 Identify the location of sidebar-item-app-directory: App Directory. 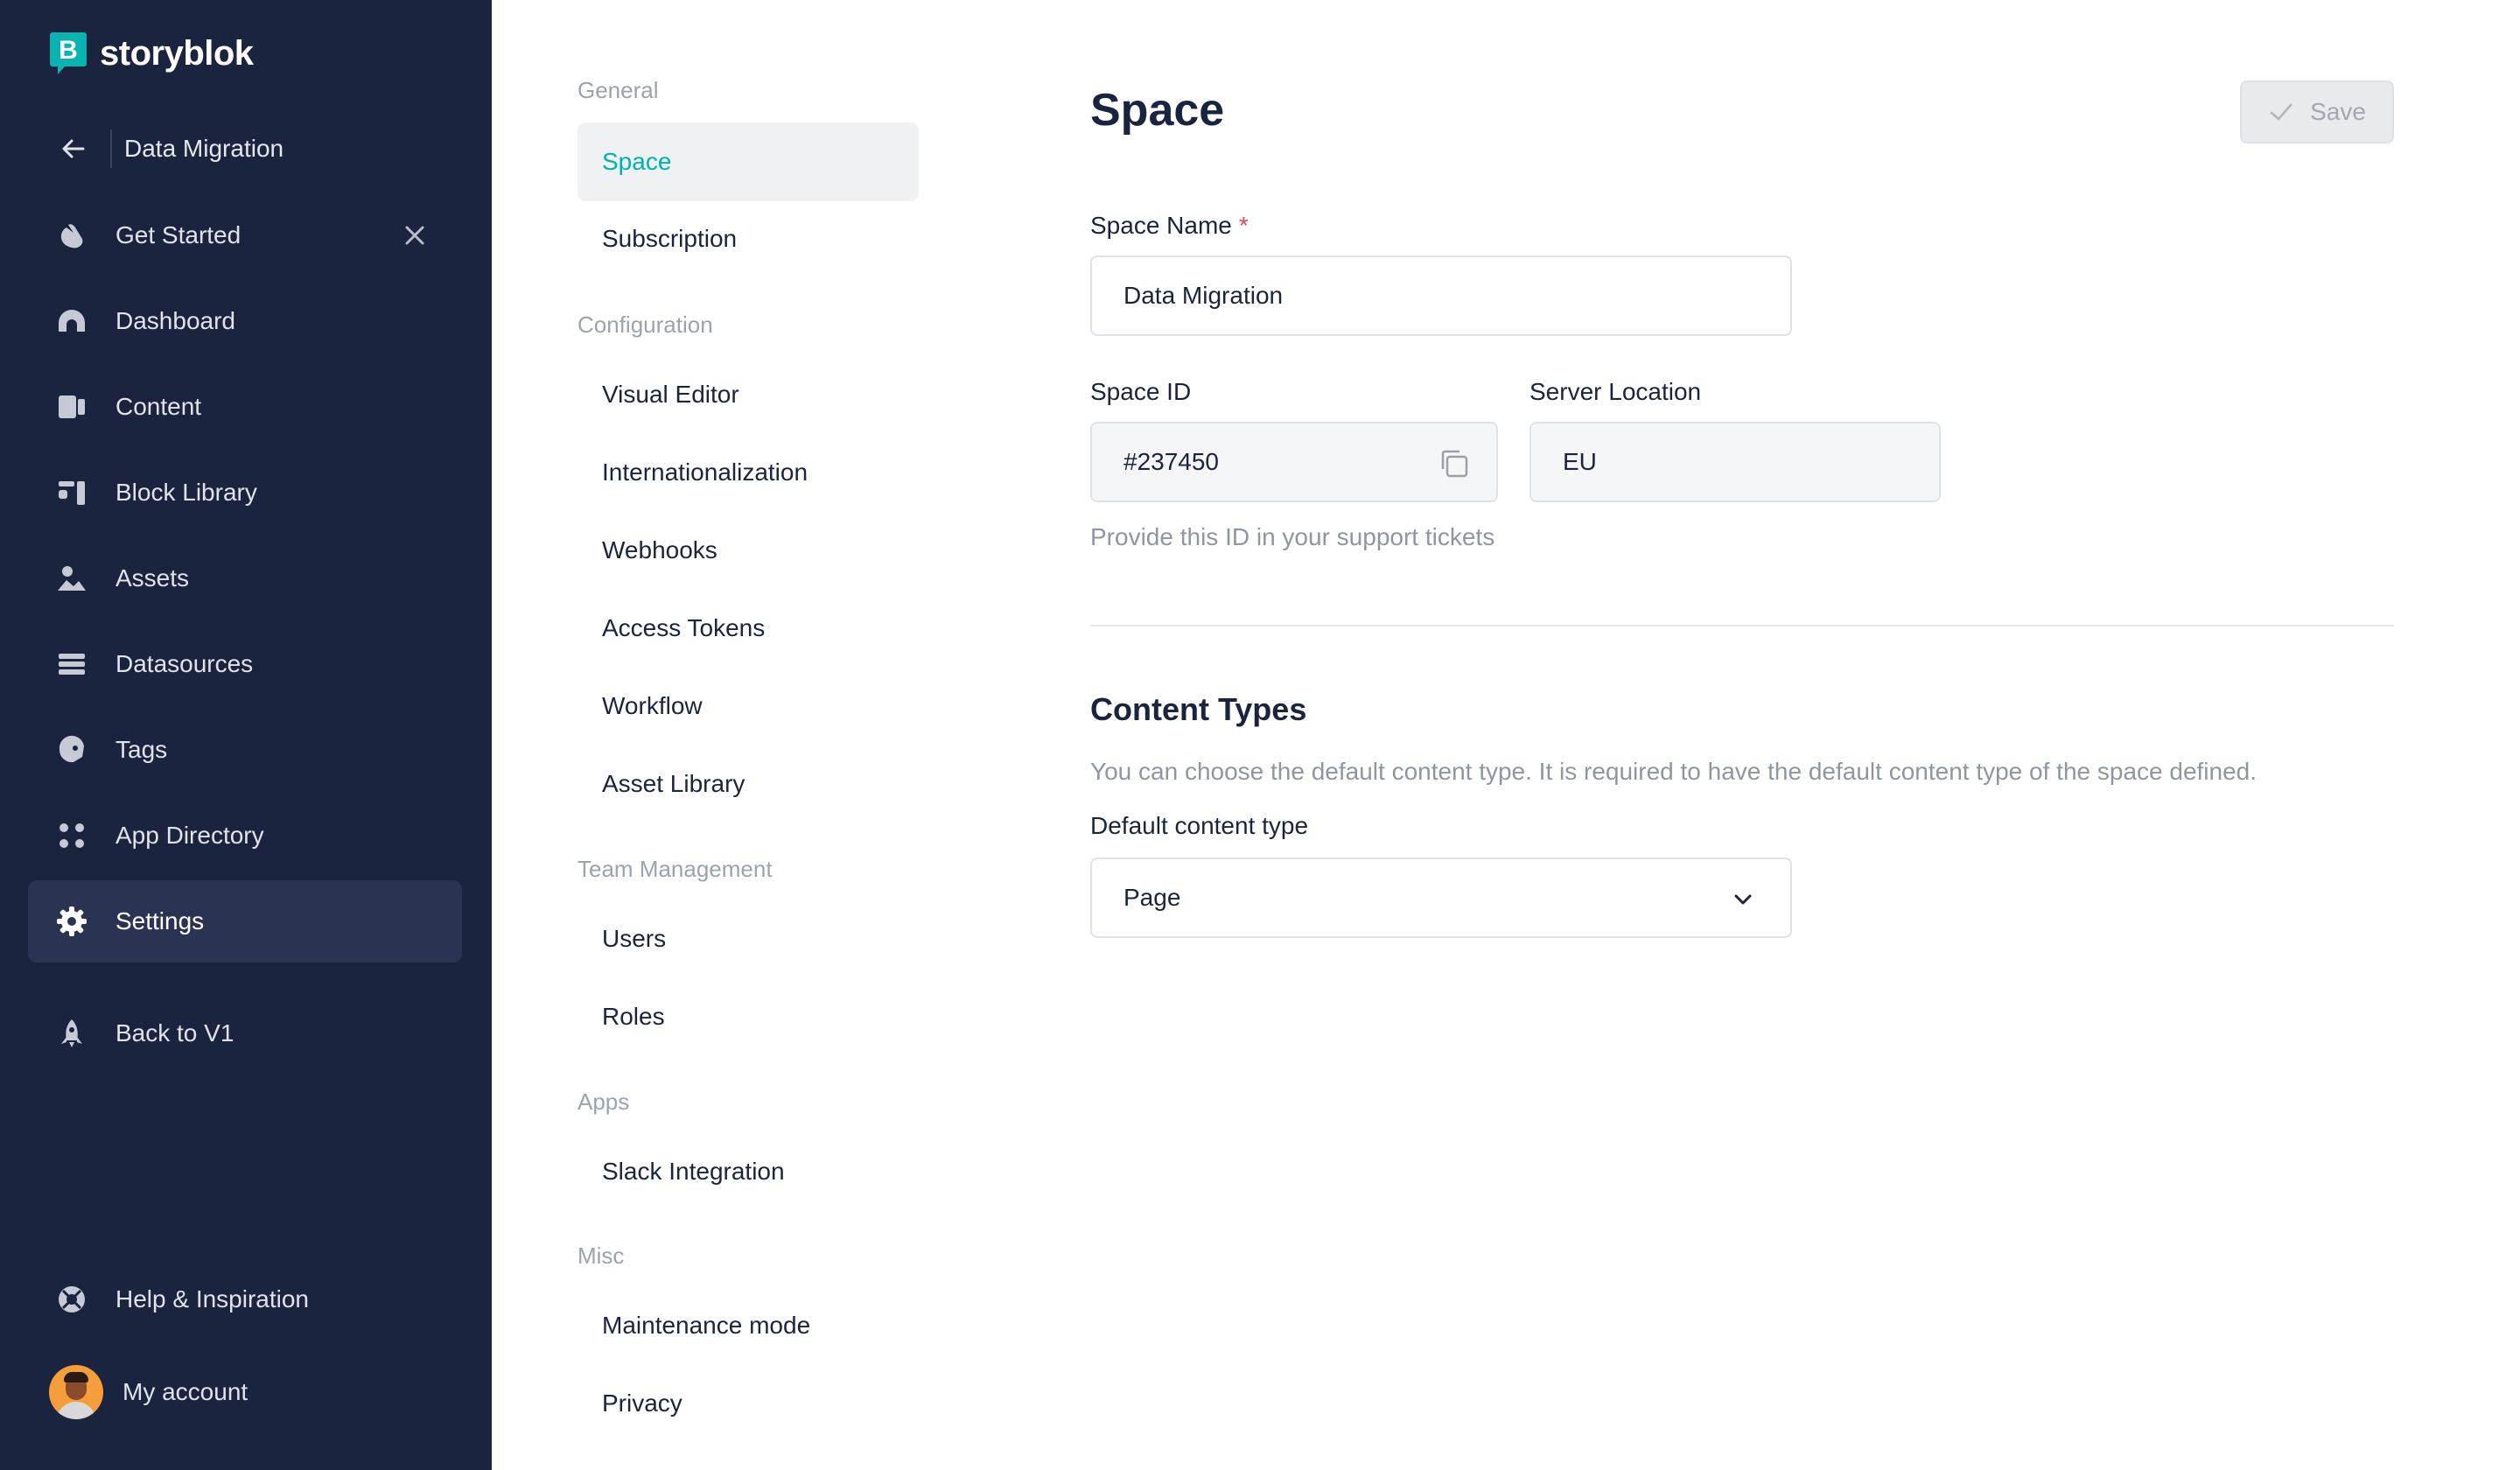
(245, 835).